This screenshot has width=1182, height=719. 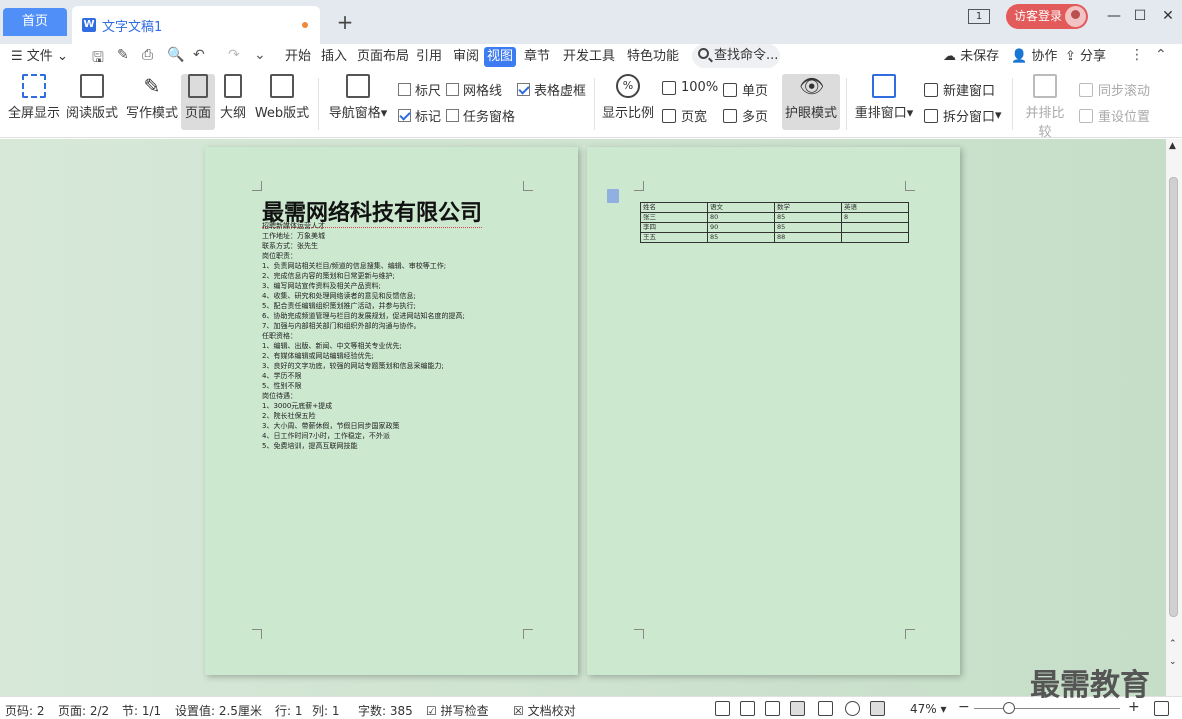 I want to click on table-cell: 语文, so click(x=741, y=207).